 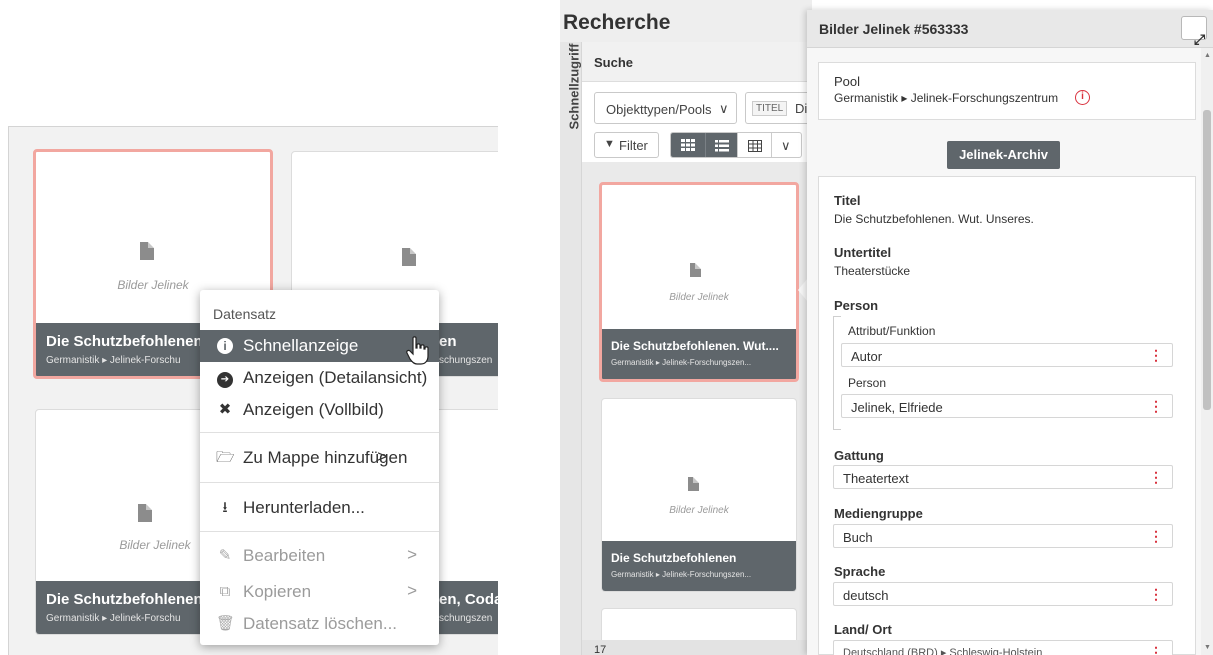 I want to click on menu-item-label: Anzeigen (Detailansicht), so click(x=335, y=377).